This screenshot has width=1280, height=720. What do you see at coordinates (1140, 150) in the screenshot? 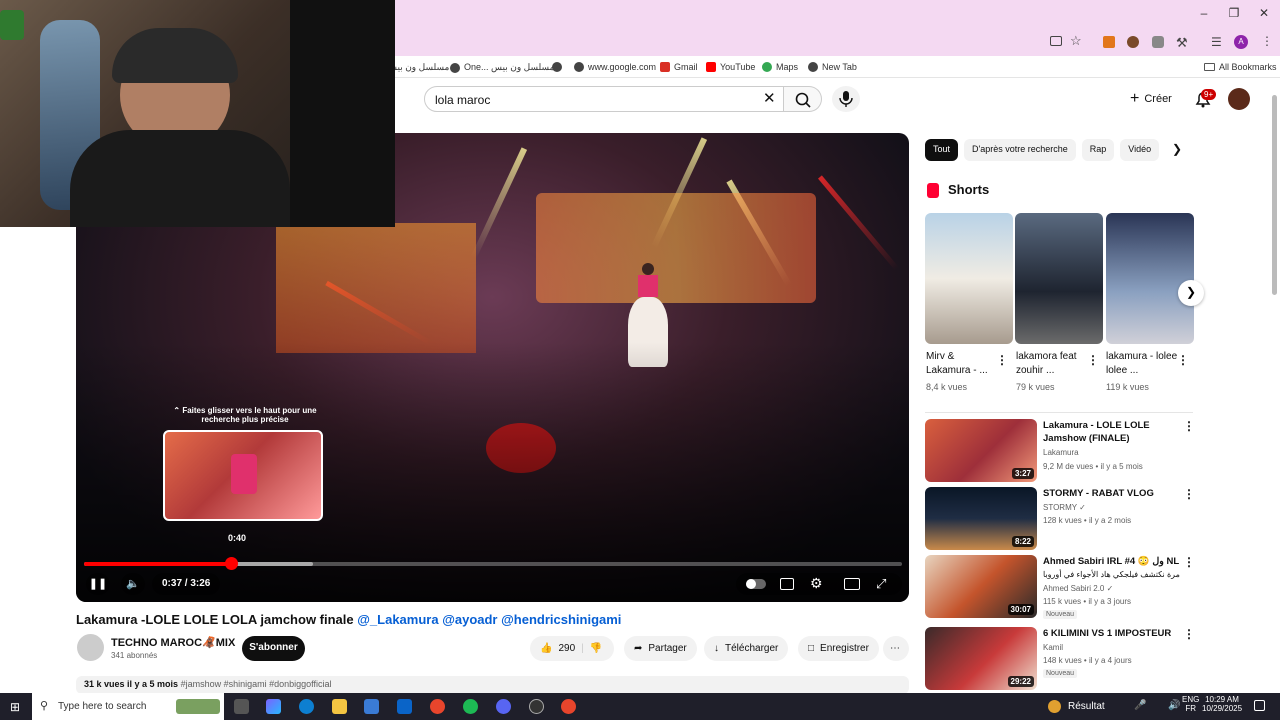
I see `chip-videos: Vidéo` at bounding box center [1140, 150].